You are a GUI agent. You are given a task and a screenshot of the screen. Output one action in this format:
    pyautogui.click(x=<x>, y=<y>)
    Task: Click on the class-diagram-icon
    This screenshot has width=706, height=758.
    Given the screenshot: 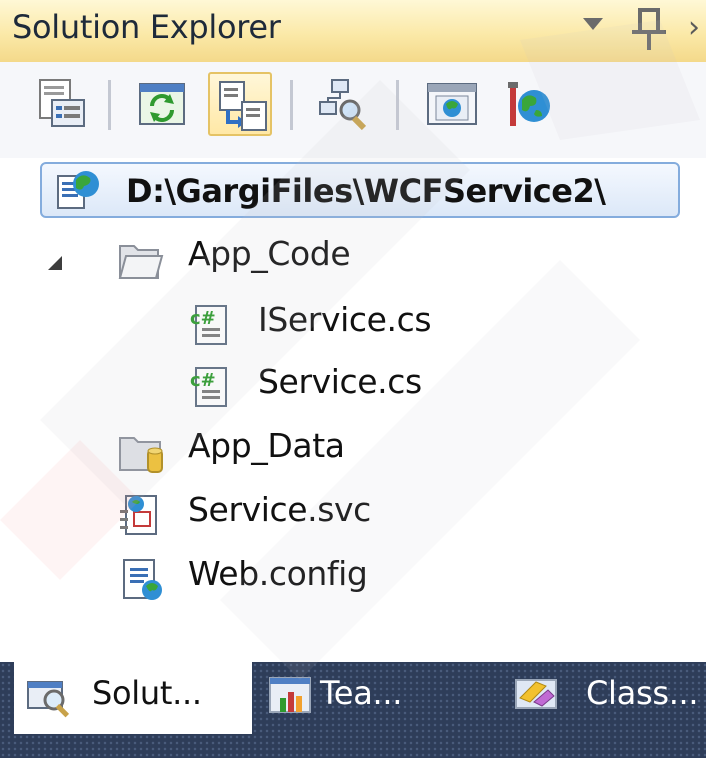 What is the action you would take?
    pyautogui.click(x=343, y=104)
    